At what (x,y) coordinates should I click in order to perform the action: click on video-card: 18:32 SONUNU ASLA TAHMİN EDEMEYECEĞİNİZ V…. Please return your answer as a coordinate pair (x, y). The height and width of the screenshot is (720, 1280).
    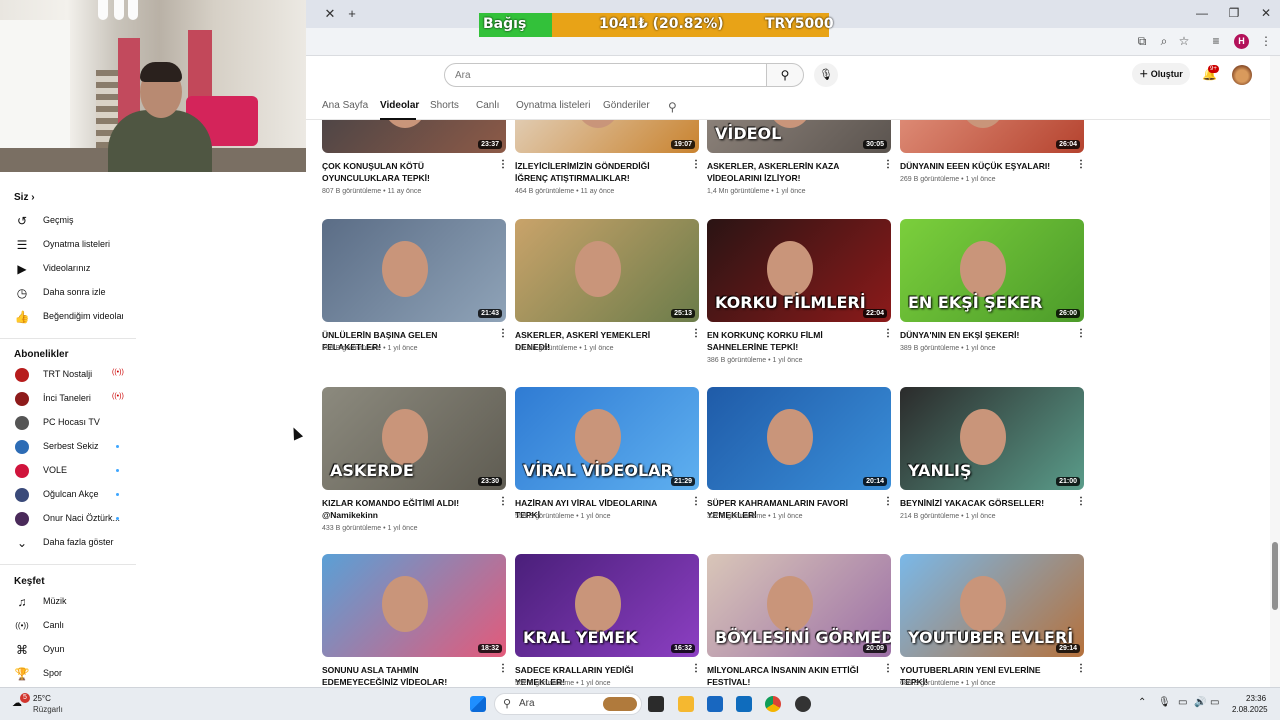
    Looking at the image, I should click on (415, 620).